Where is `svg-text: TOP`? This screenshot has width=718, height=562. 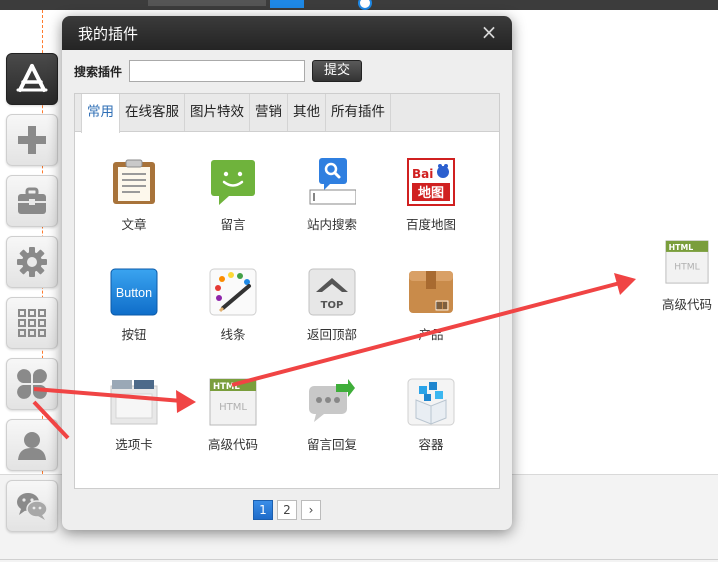 svg-text: TOP is located at coordinates (332, 305).